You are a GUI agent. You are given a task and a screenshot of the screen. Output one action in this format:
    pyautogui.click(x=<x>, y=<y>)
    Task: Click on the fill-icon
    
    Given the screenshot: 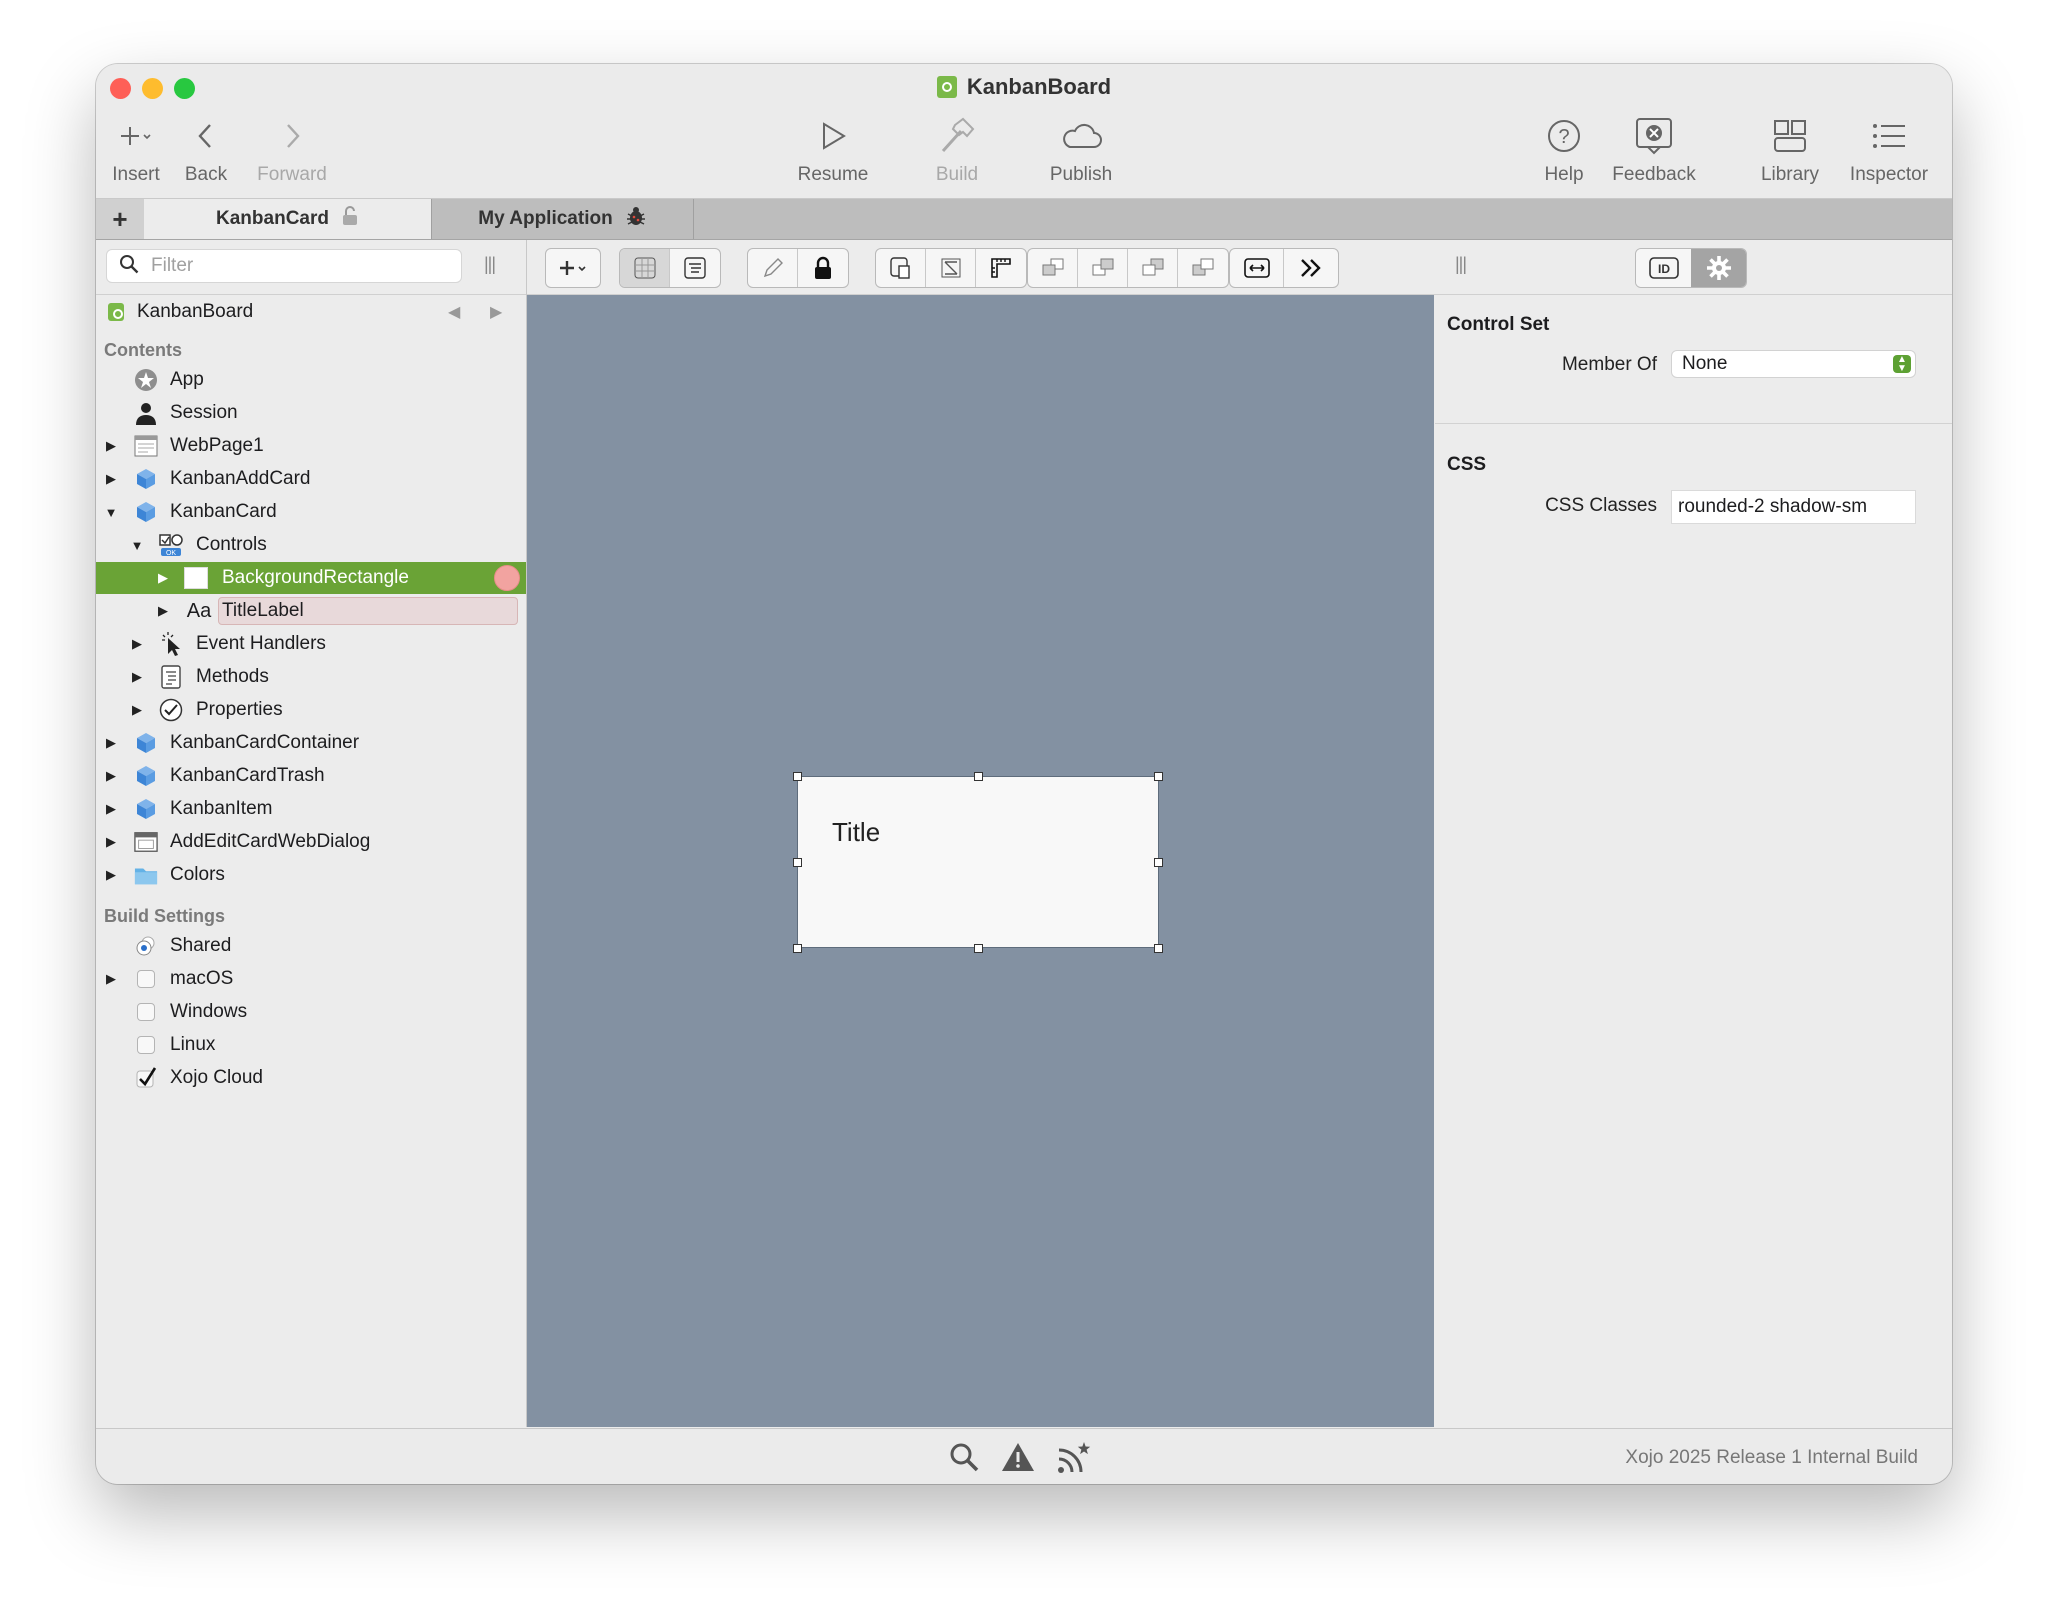 What is the action you would take?
    pyautogui.click(x=951, y=268)
    